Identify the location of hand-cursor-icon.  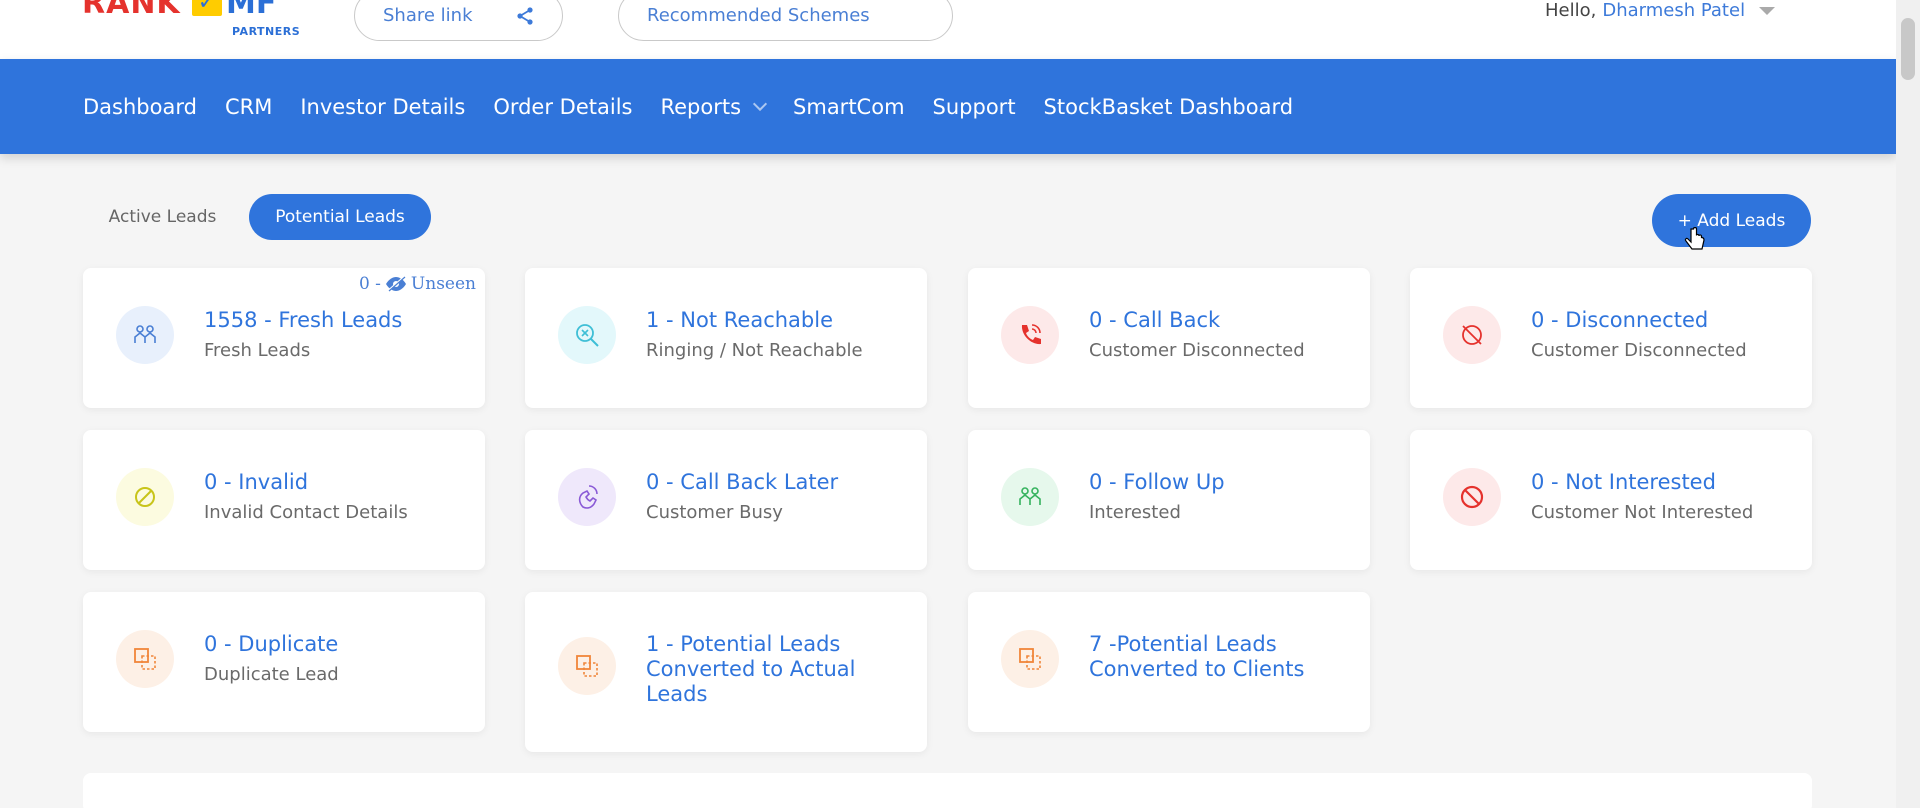
(1694, 238).